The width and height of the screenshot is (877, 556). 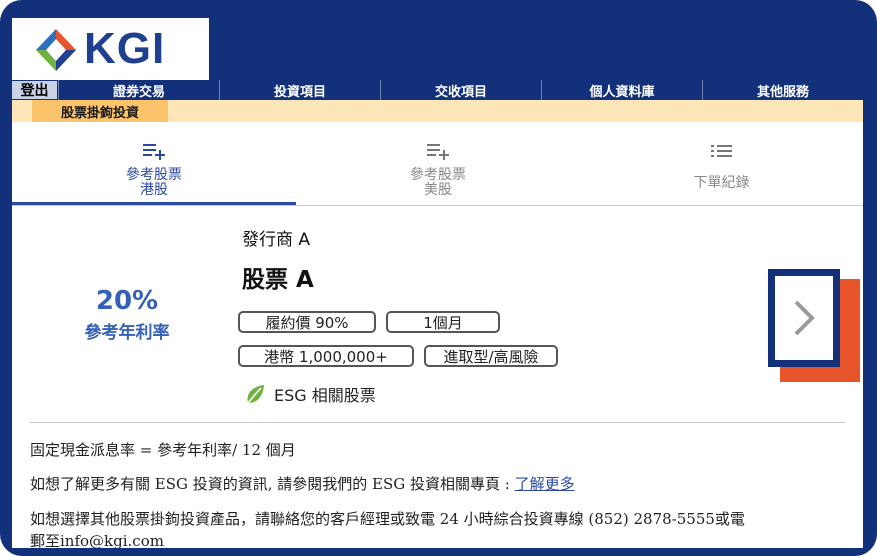 What do you see at coordinates (127, 333) in the screenshot?
I see `rate-label: 參考年利率` at bounding box center [127, 333].